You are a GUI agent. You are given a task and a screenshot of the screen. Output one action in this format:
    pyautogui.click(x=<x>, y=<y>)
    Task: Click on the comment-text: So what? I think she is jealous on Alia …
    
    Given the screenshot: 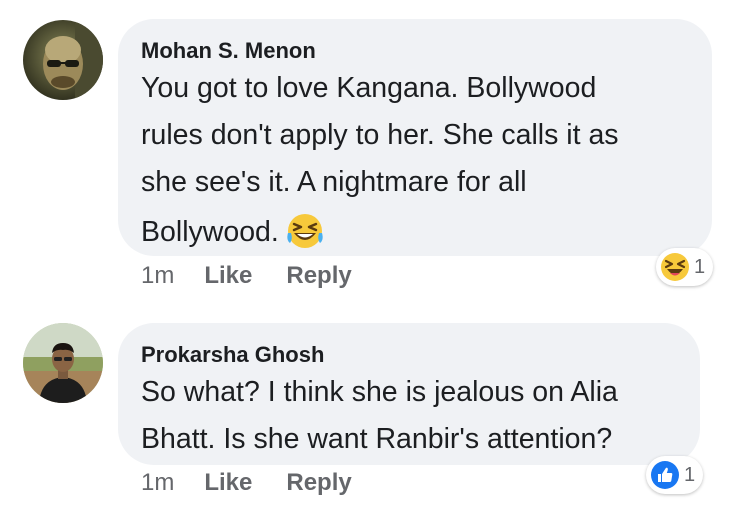 What is the action you would take?
    pyautogui.click(x=379, y=416)
    